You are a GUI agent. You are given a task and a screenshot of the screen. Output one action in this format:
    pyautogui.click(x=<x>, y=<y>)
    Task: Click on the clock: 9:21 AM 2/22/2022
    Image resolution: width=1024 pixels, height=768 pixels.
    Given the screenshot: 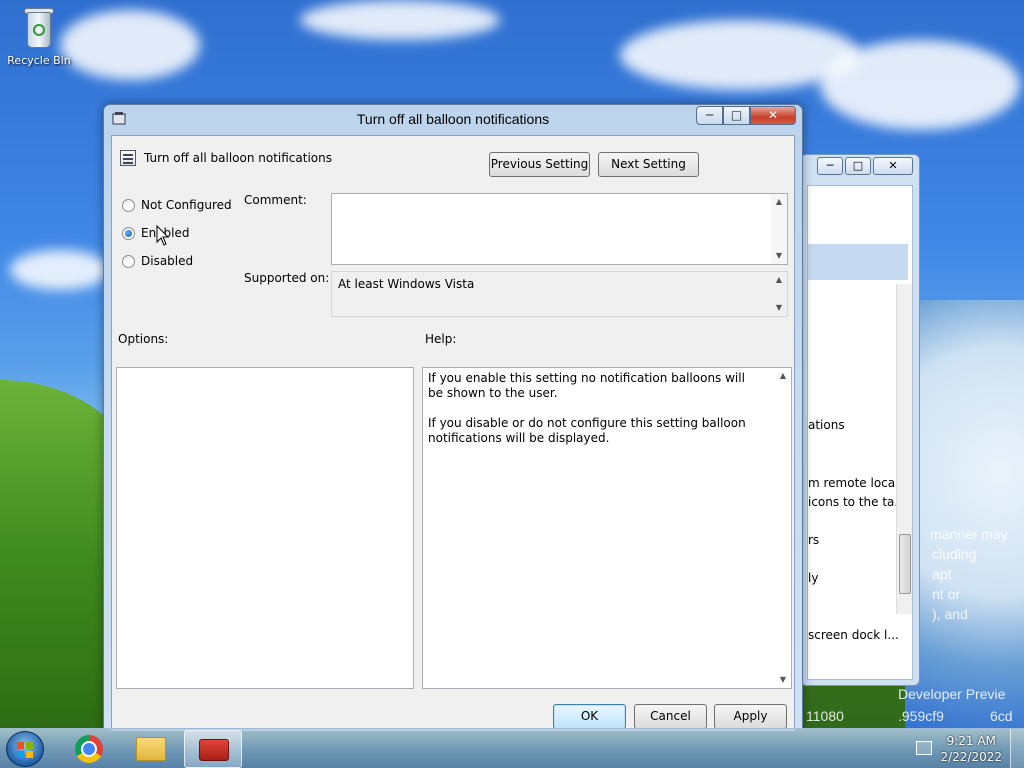 What is the action you would take?
    pyautogui.click(x=971, y=749)
    